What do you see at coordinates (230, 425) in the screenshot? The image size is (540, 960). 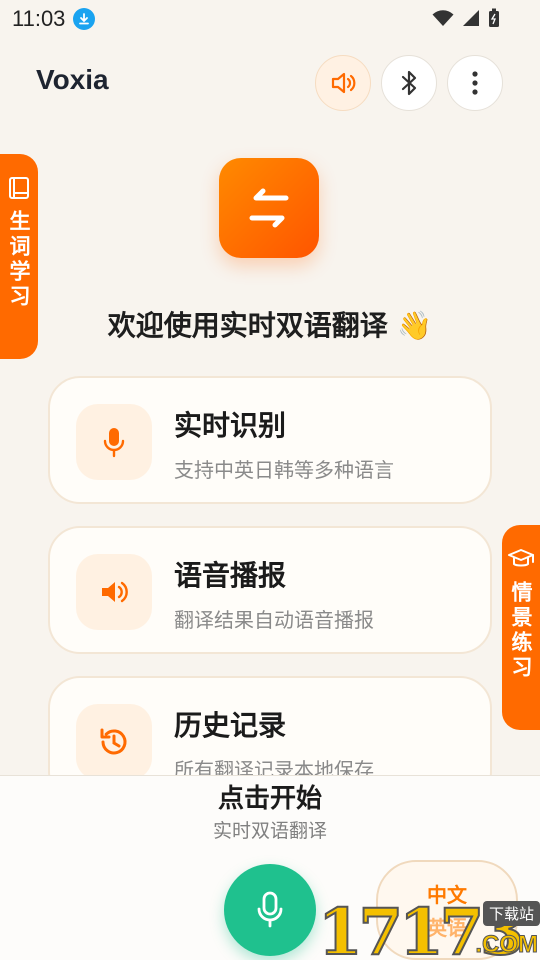 I see `feature-title: 实时识别` at bounding box center [230, 425].